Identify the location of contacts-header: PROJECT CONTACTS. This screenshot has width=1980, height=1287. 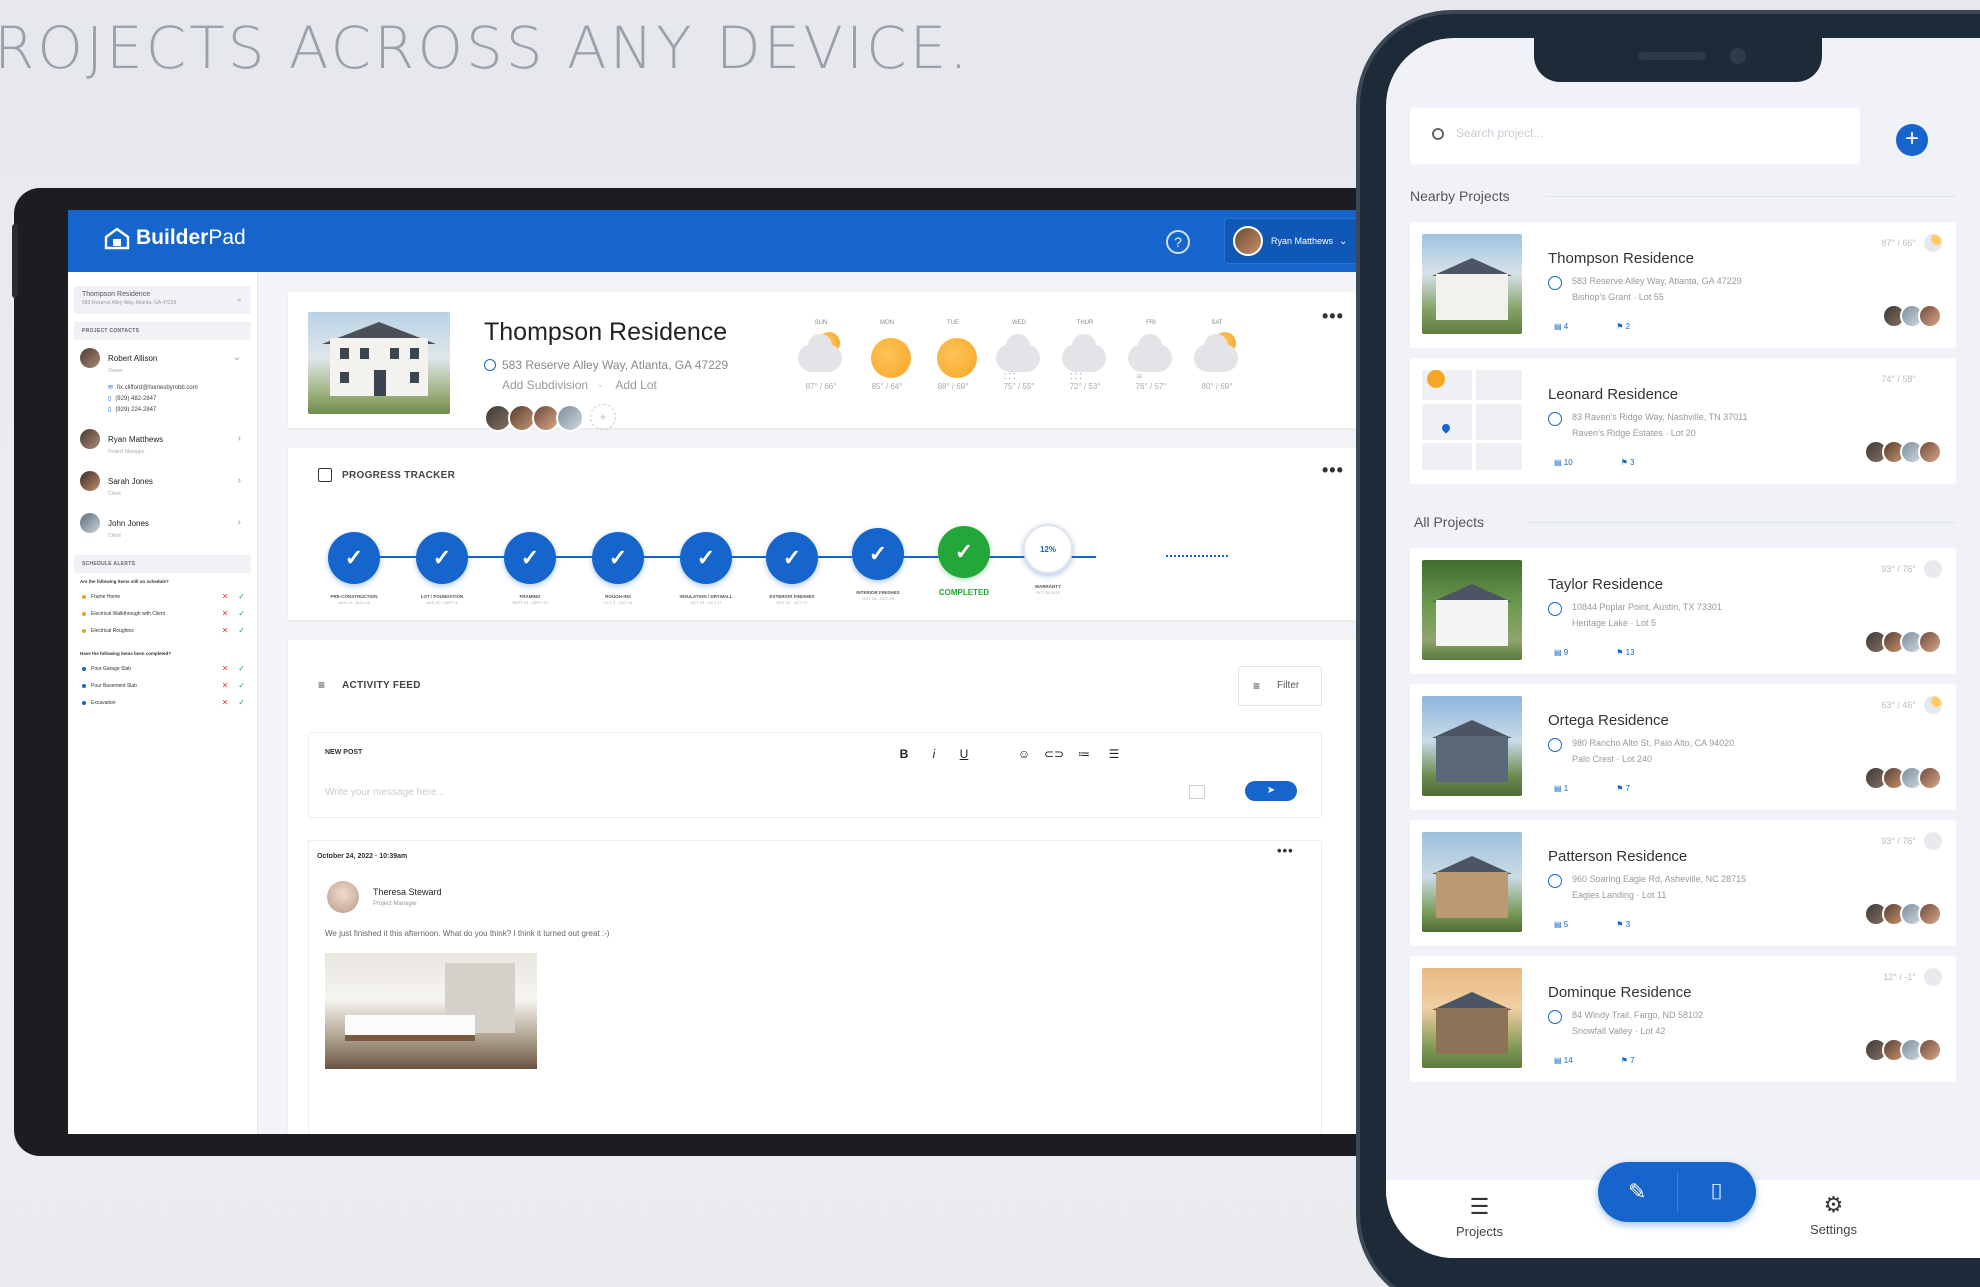
(162, 331).